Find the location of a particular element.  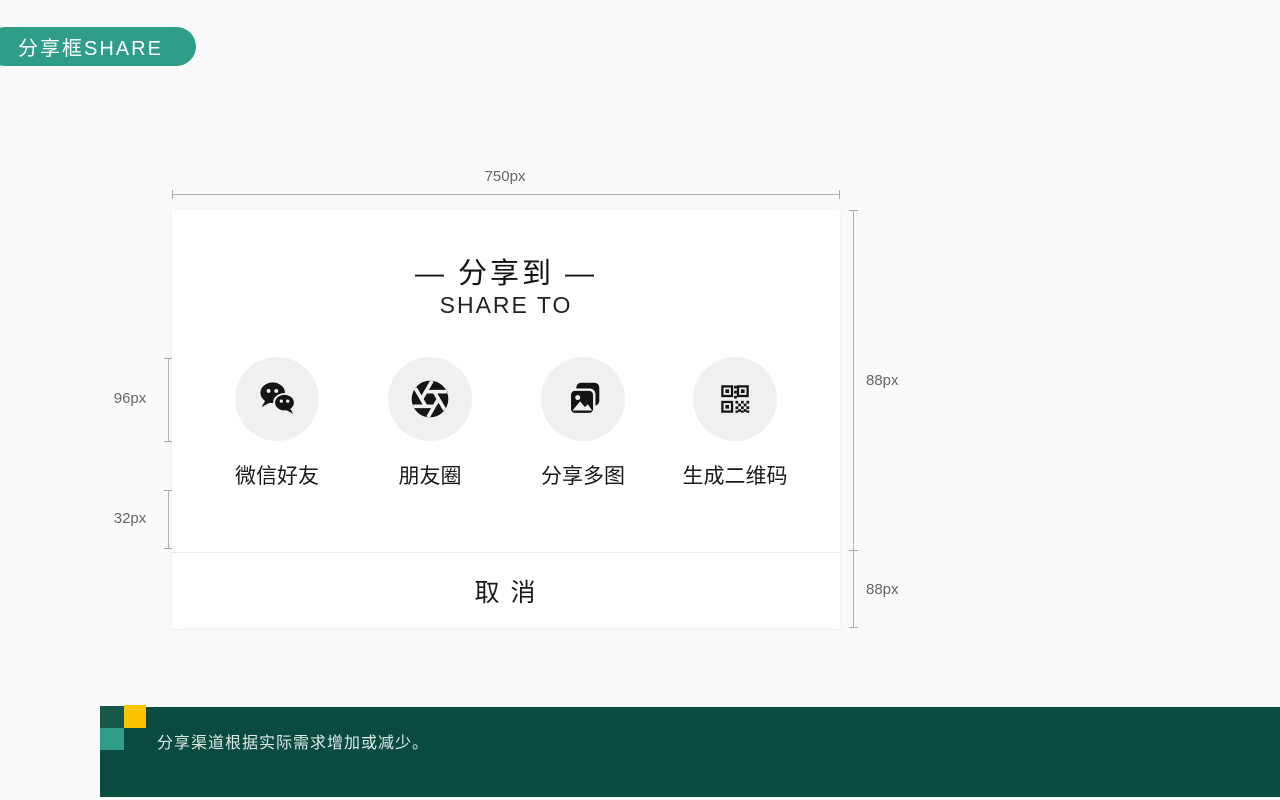

share-option-label: 微信好友 is located at coordinates (277, 476).